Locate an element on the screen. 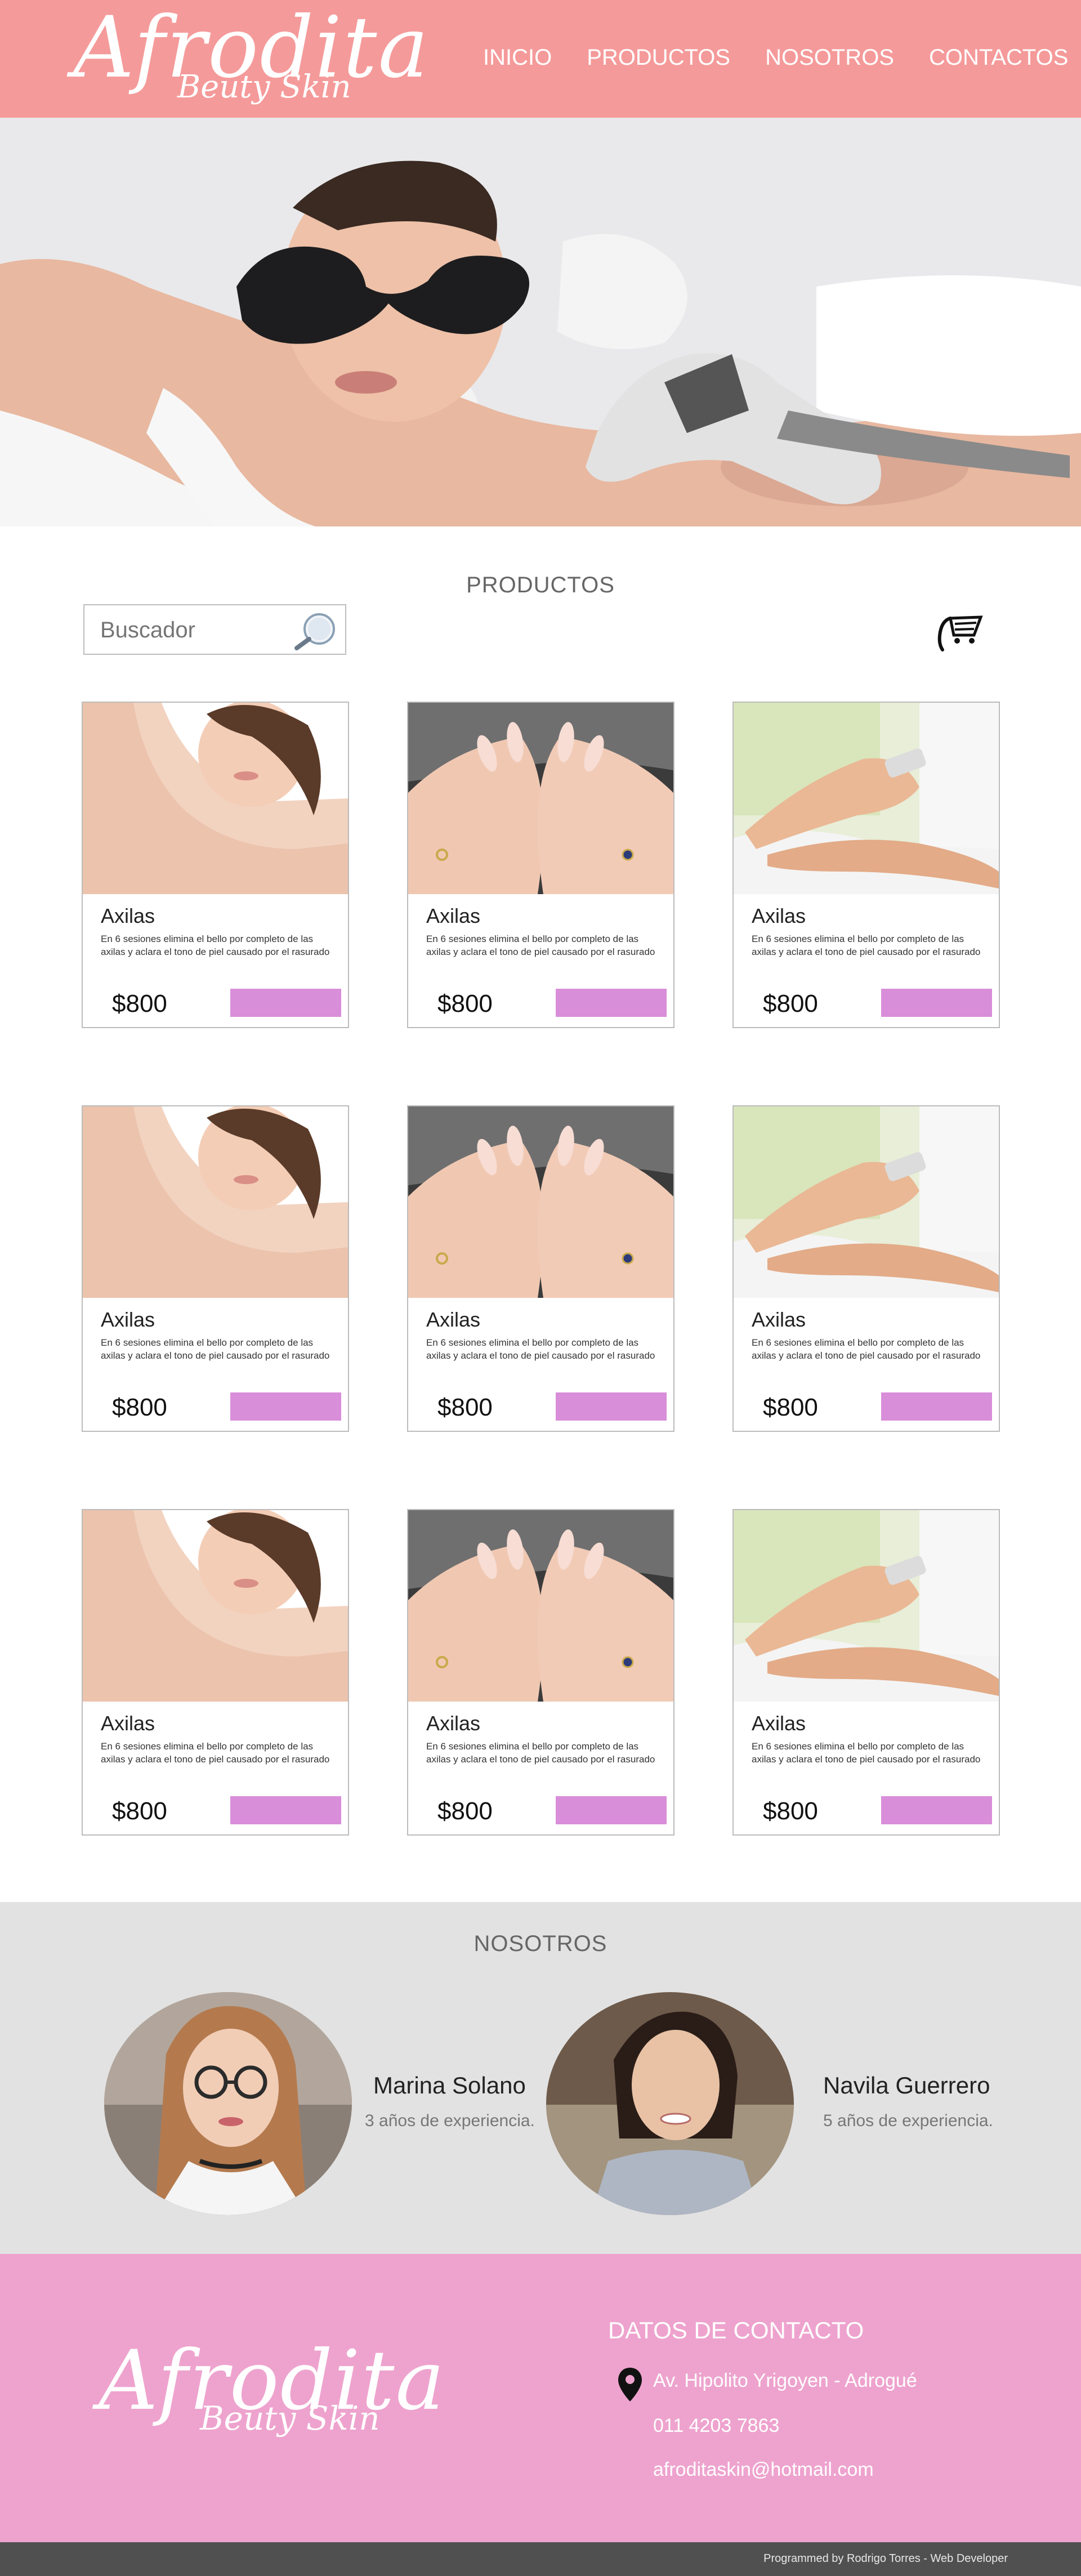  search-magnifier-icon is located at coordinates (313, 630).